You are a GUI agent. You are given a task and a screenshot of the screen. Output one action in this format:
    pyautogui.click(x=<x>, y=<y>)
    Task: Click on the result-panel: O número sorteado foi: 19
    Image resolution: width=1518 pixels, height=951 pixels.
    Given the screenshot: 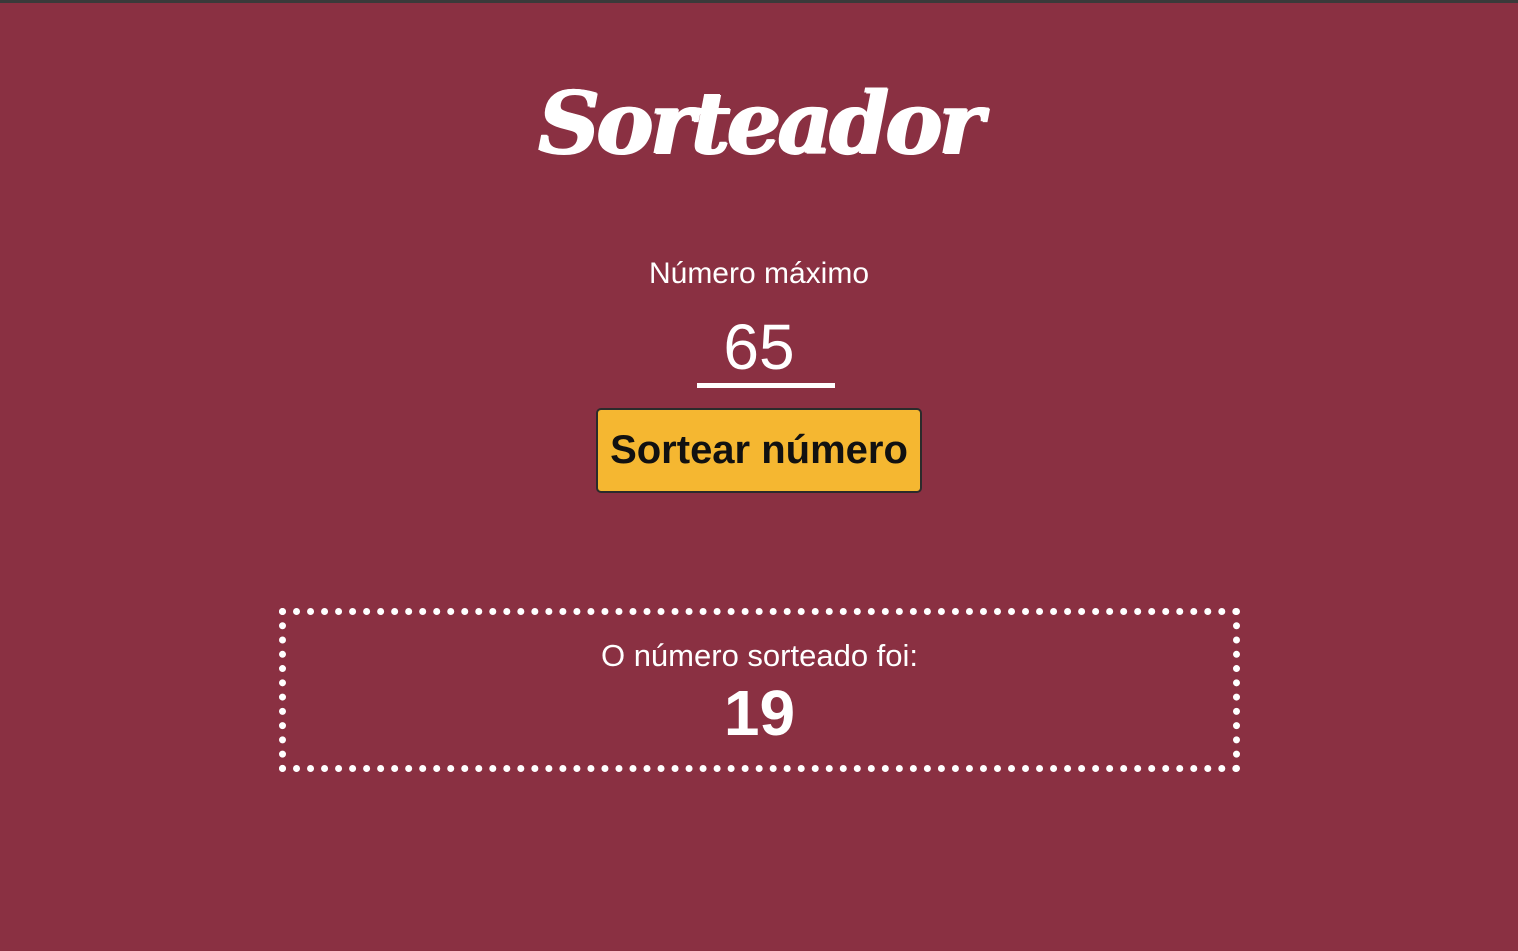 What is the action you would take?
    pyautogui.click(x=759, y=690)
    